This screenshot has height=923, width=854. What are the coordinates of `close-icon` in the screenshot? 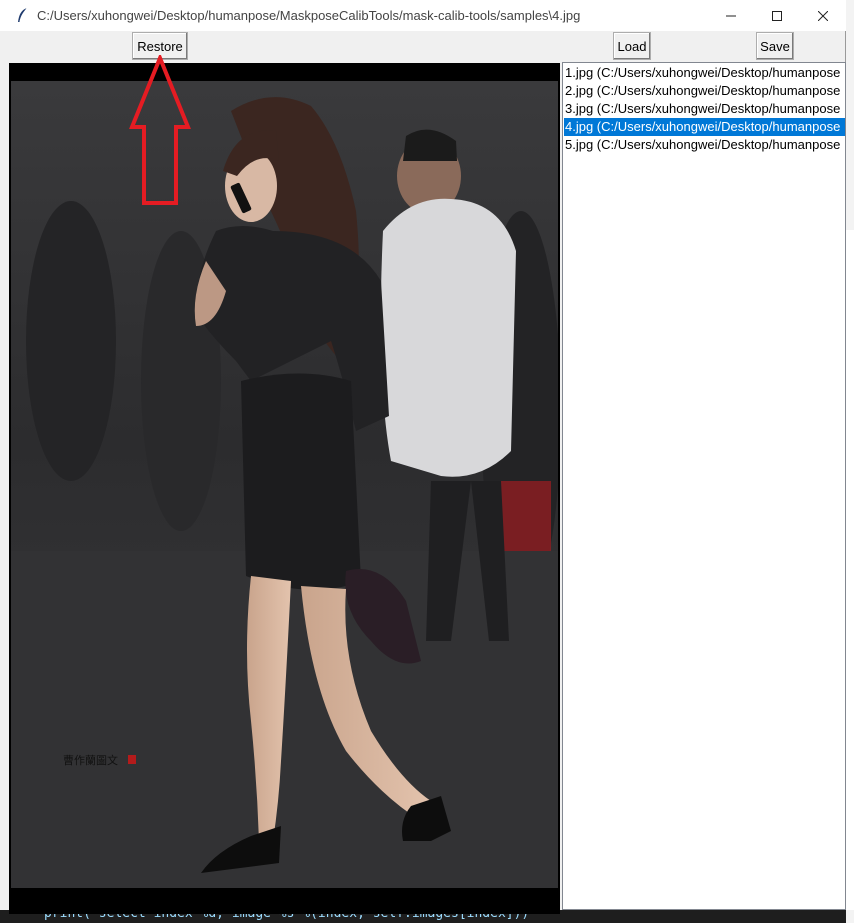 It's located at (823, 15).